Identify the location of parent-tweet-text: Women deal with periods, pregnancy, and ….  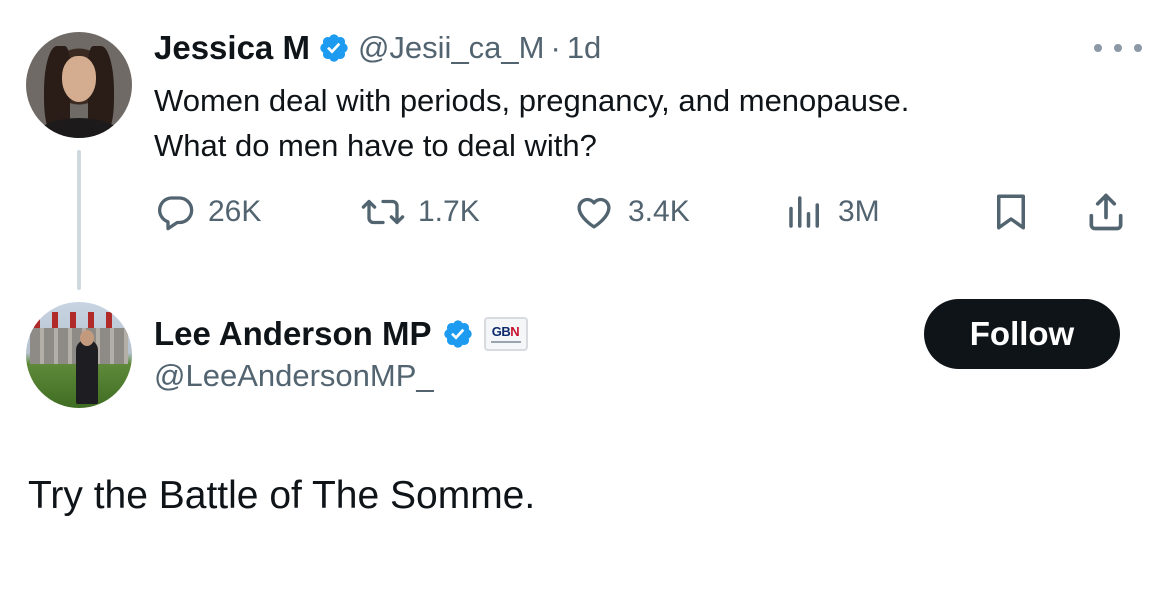
(644, 123).